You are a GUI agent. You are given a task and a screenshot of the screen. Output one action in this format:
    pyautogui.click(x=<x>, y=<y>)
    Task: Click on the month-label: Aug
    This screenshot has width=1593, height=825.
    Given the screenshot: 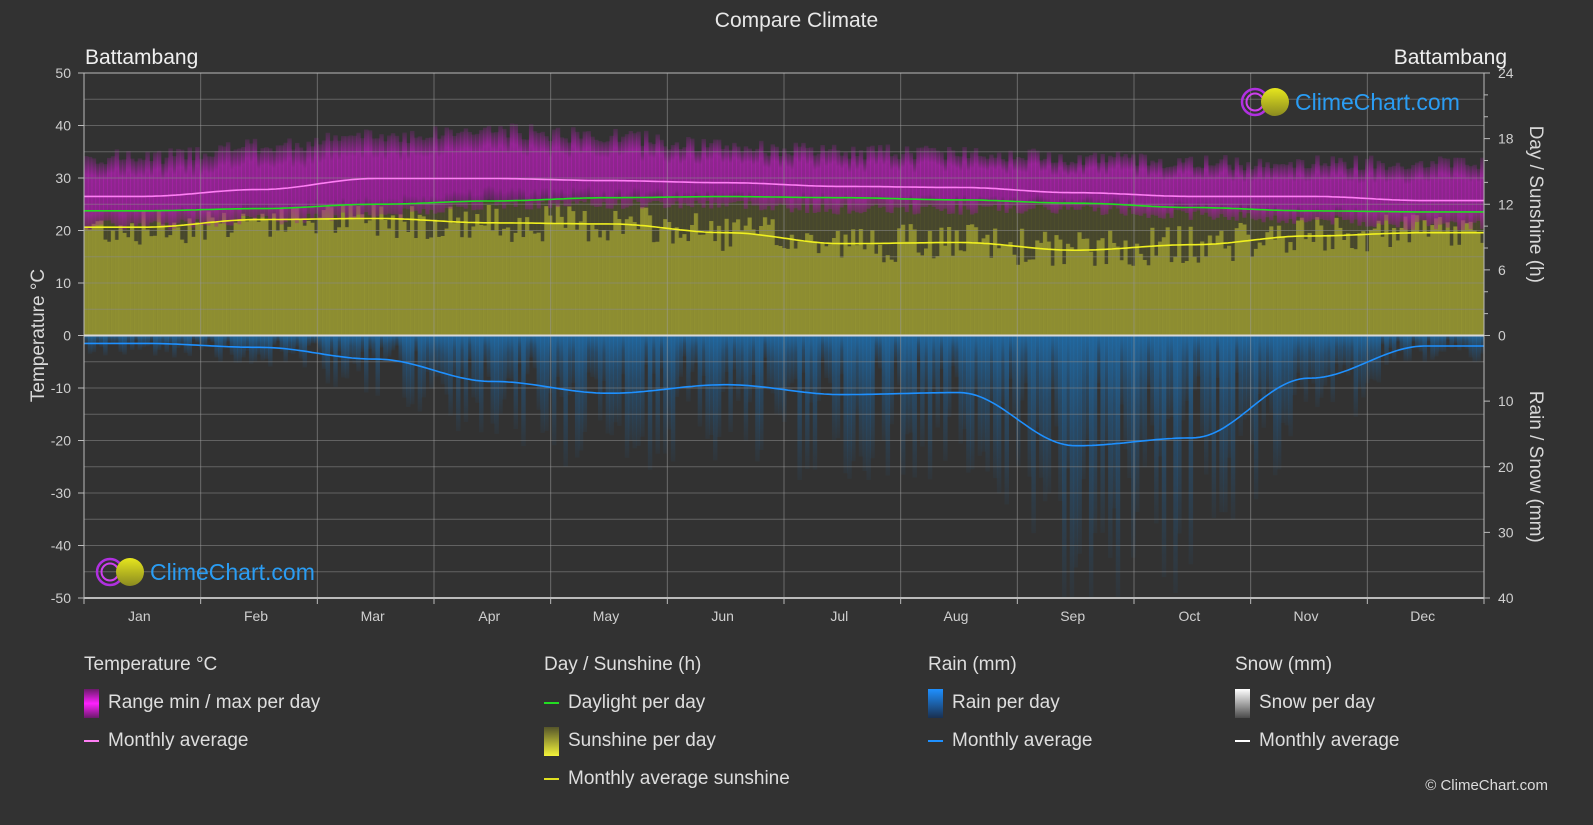 What is the action you would take?
    pyautogui.click(x=956, y=616)
    